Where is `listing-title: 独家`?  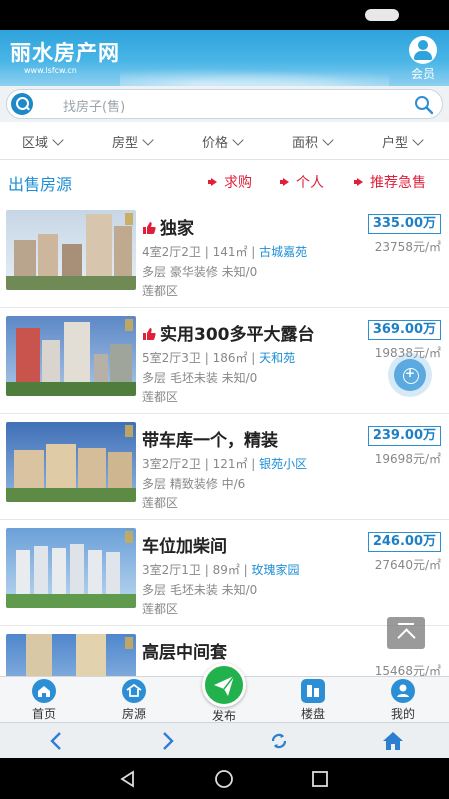 listing-title: 独家 is located at coordinates (168, 226).